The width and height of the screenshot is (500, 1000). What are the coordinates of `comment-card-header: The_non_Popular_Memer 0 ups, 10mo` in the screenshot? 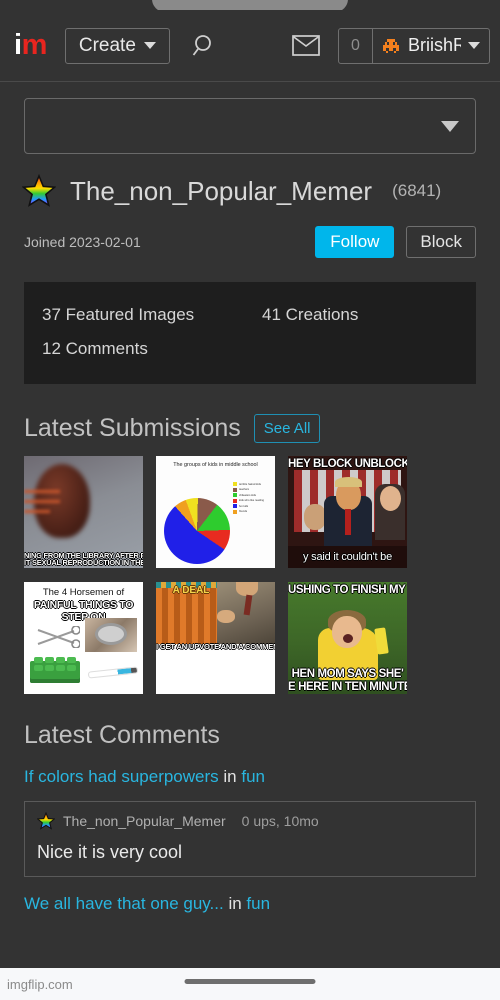 It's located at (249, 820).